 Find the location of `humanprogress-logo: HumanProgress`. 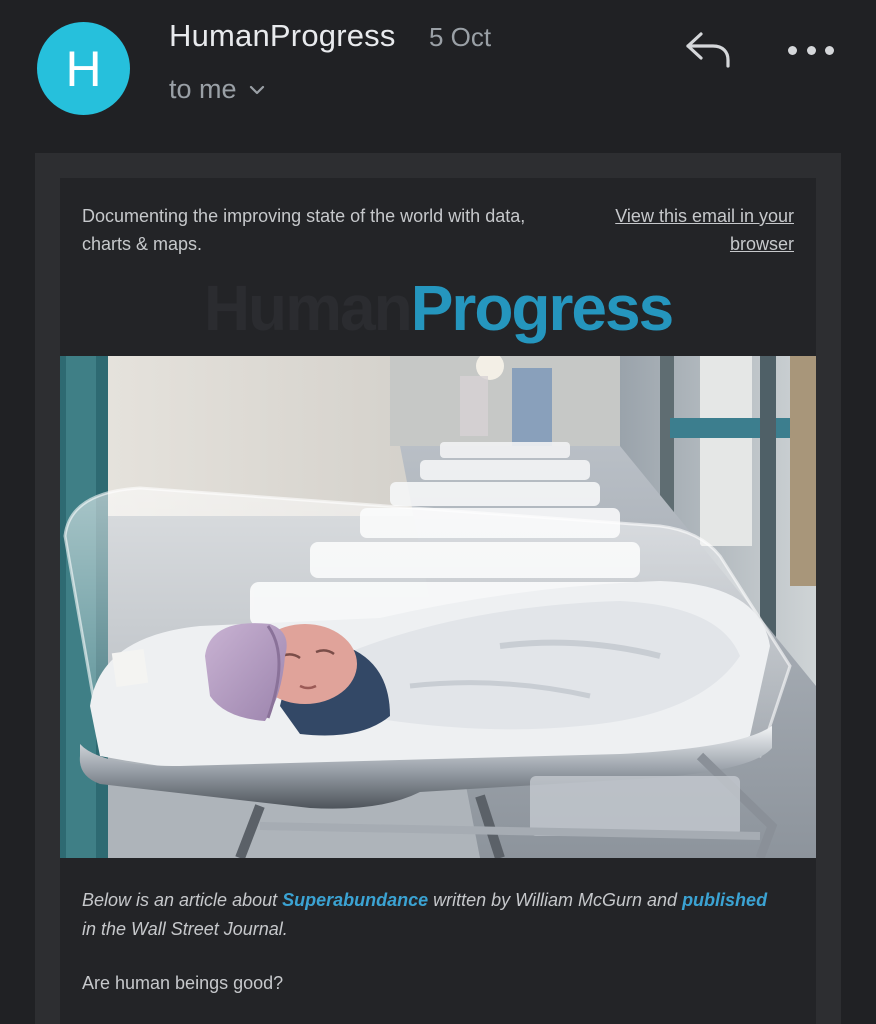

humanprogress-logo: HumanProgress is located at coordinates (438, 308).